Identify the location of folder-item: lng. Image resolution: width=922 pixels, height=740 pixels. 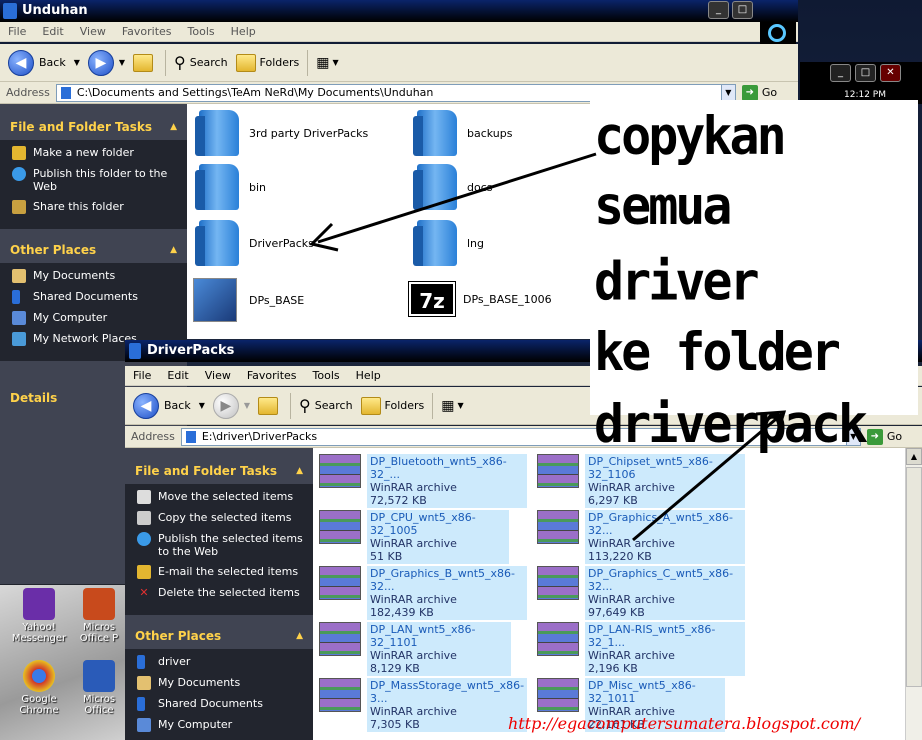
(448, 243).